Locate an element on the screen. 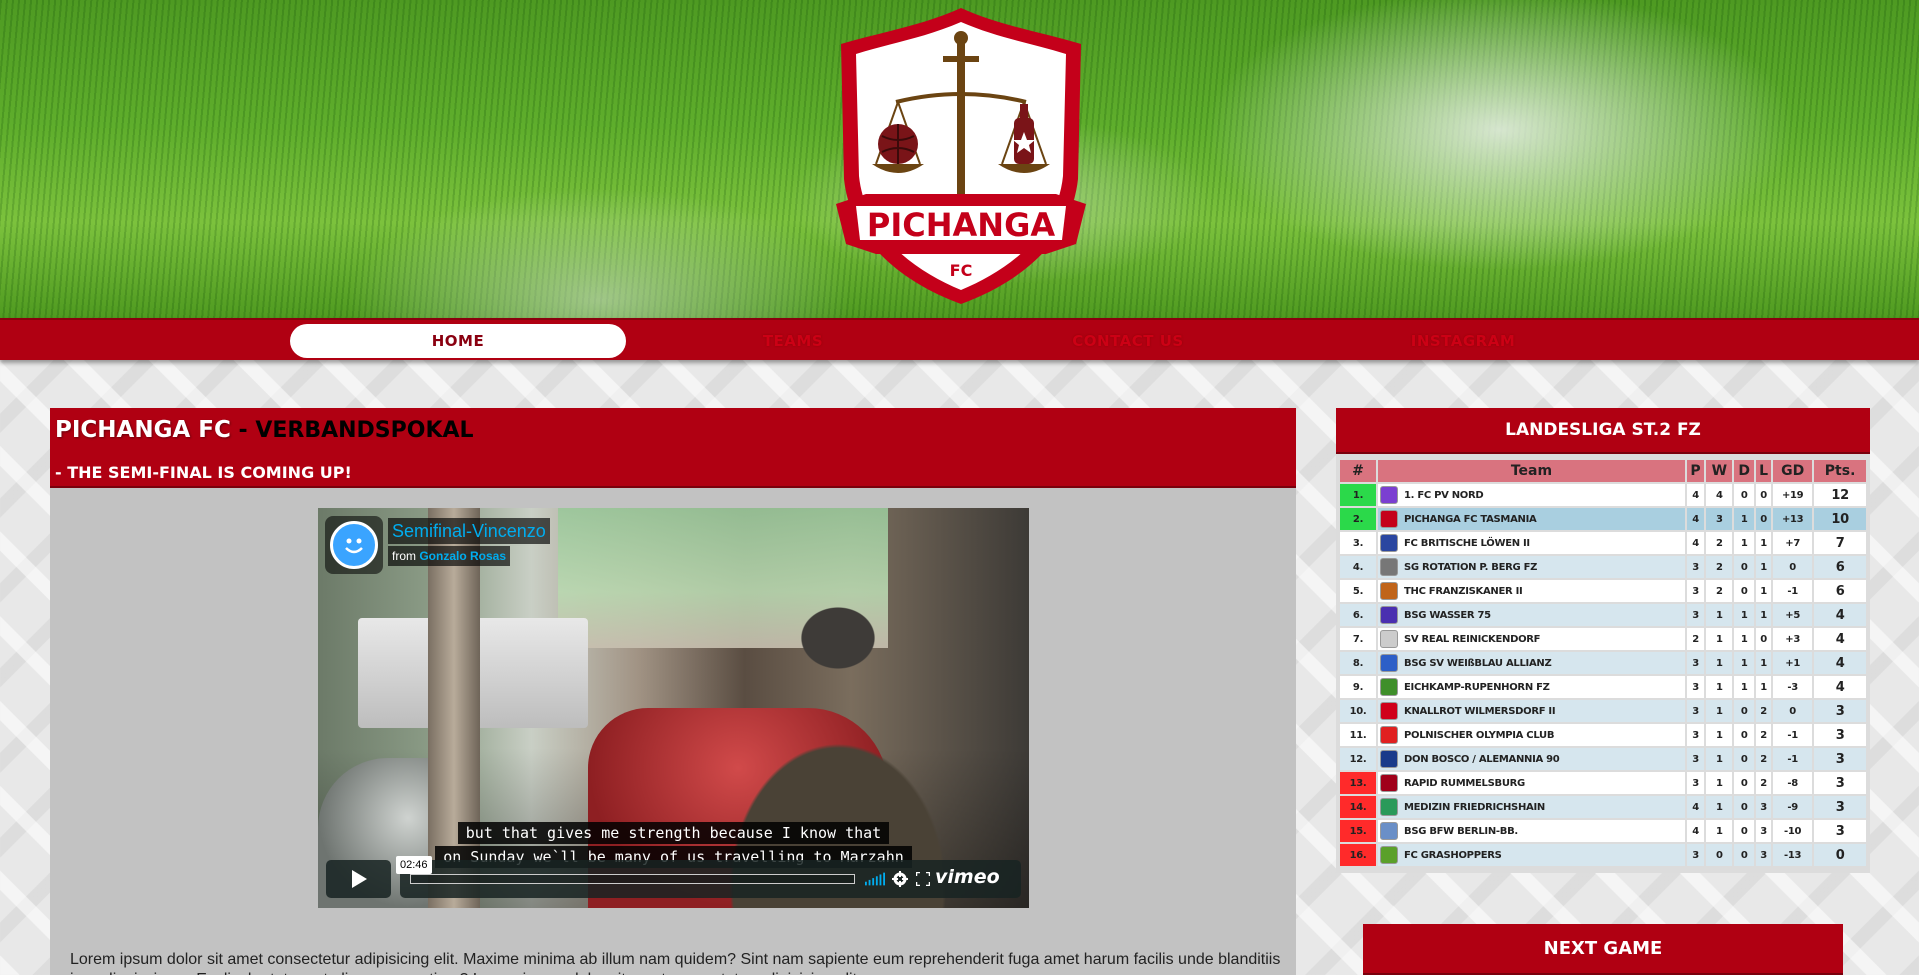 The image size is (1919, 975). team-cell: 1. FC PV NORD is located at coordinates (1531, 495).